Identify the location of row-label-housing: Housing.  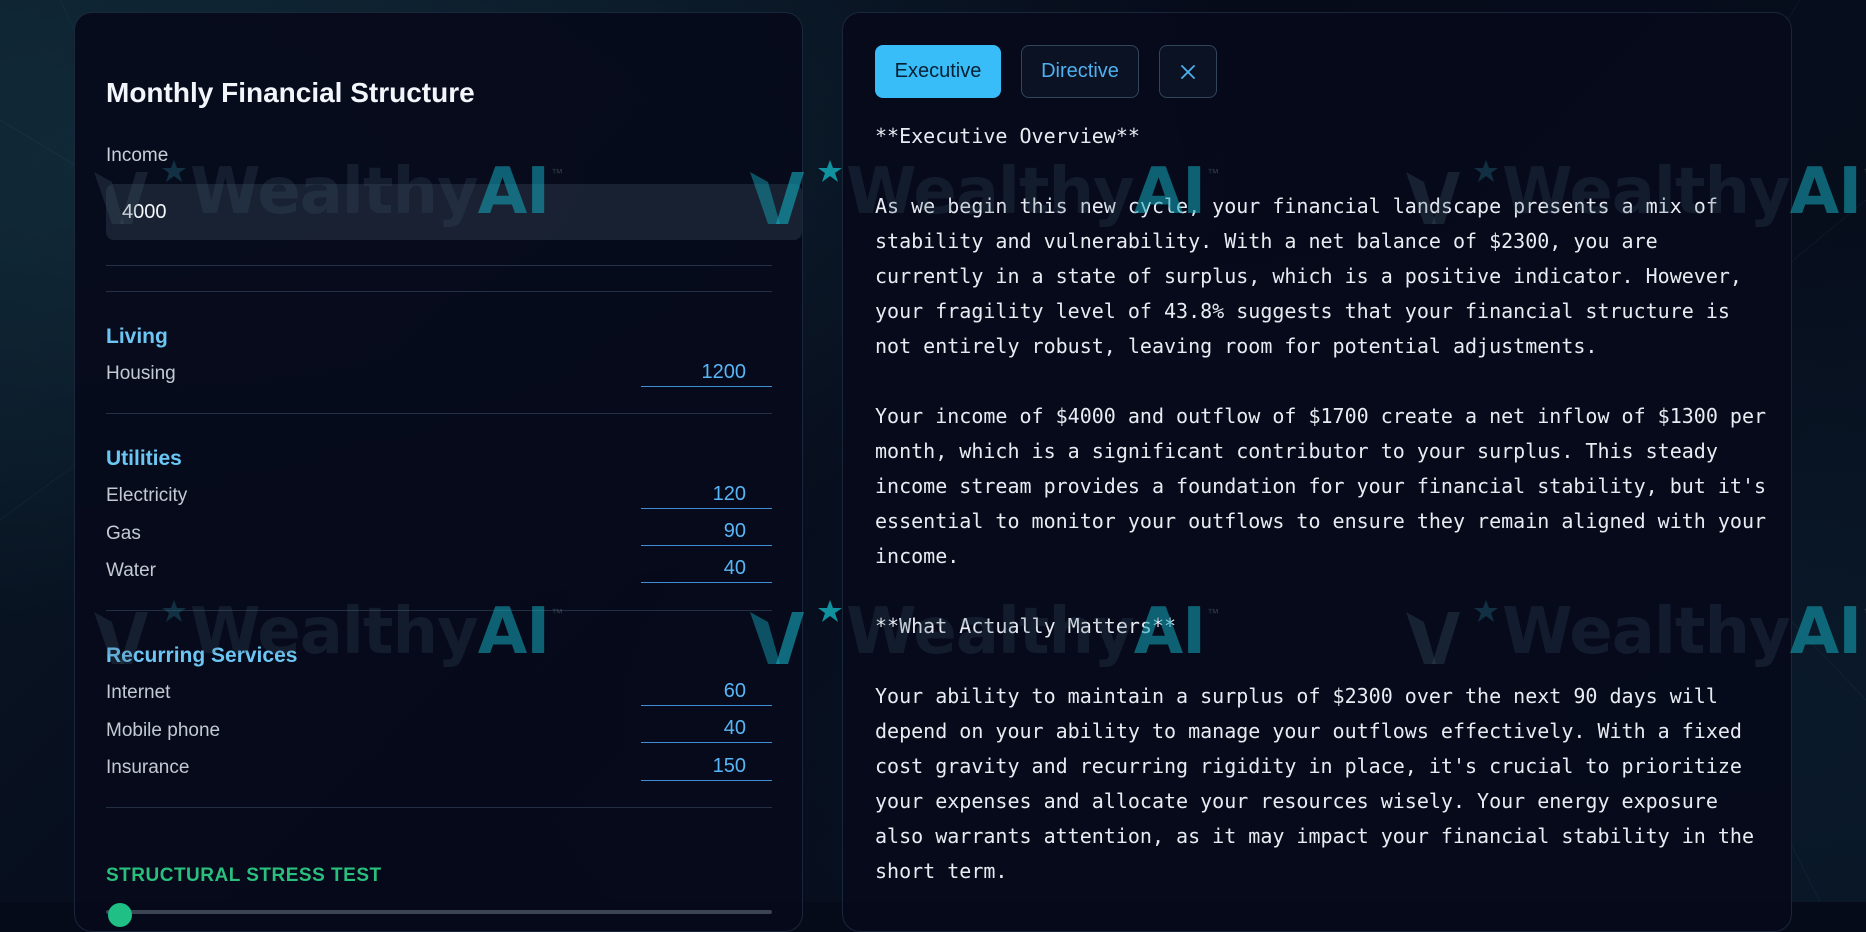
(141, 374).